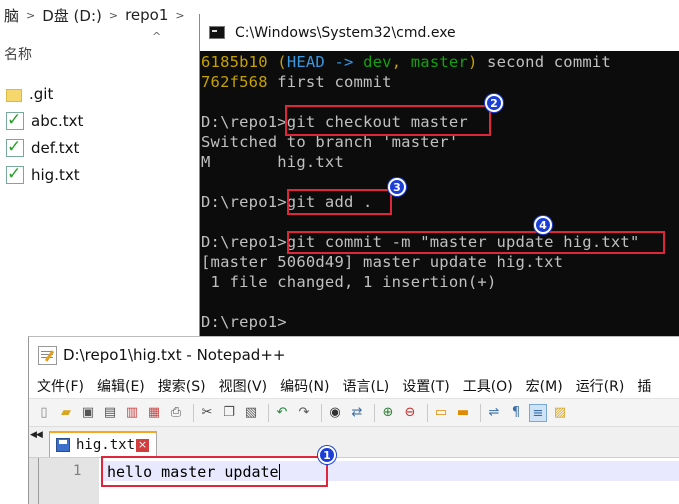  What do you see at coordinates (207, 413) in the screenshot?
I see `cut-icon: ✂` at bounding box center [207, 413].